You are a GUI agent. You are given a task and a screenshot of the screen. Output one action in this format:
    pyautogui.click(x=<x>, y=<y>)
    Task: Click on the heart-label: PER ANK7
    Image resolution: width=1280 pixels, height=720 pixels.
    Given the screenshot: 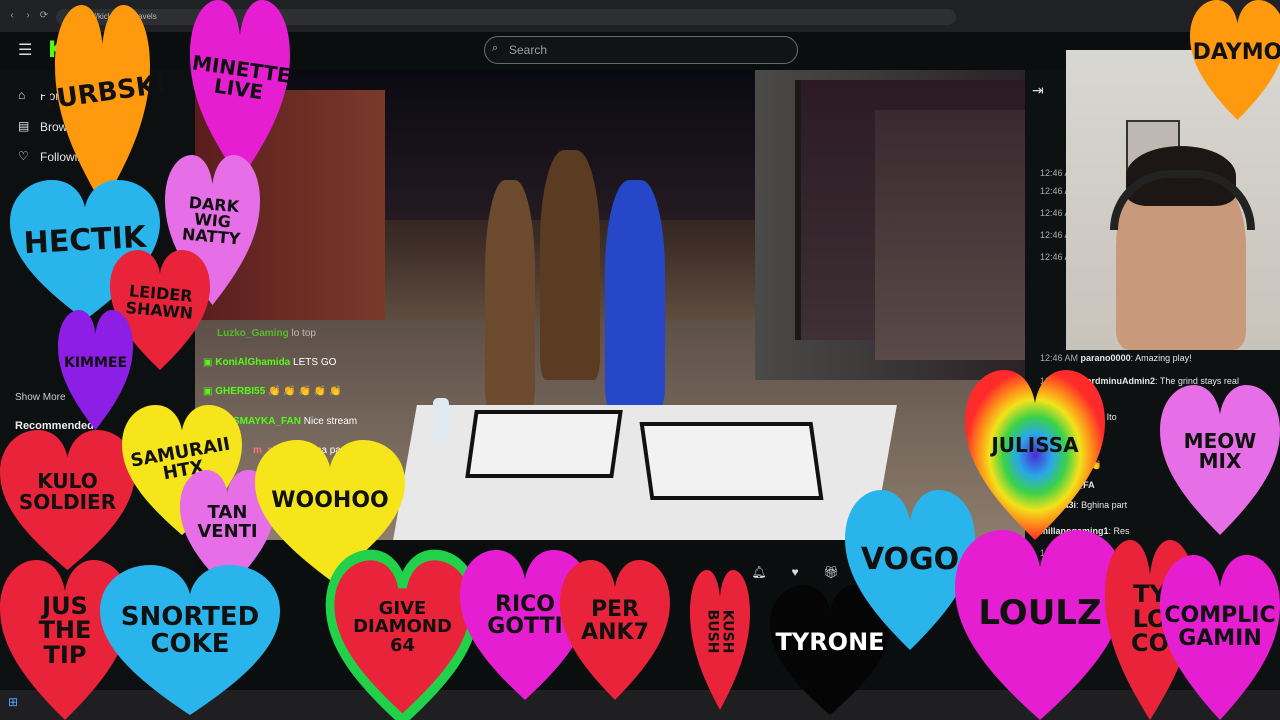 What is the action you would take?
    pyautogui.click(x=615, y=621)
    